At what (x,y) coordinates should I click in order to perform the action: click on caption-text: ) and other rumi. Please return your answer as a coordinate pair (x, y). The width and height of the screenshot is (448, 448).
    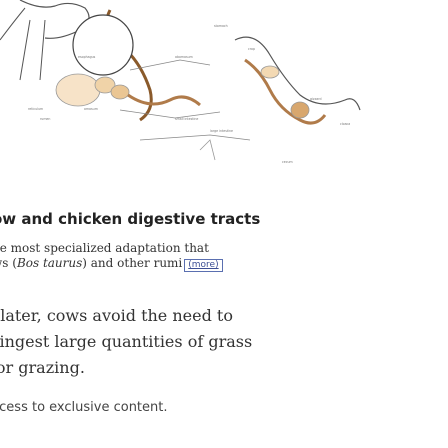
    Looking at the image, I should click on (132, 263).